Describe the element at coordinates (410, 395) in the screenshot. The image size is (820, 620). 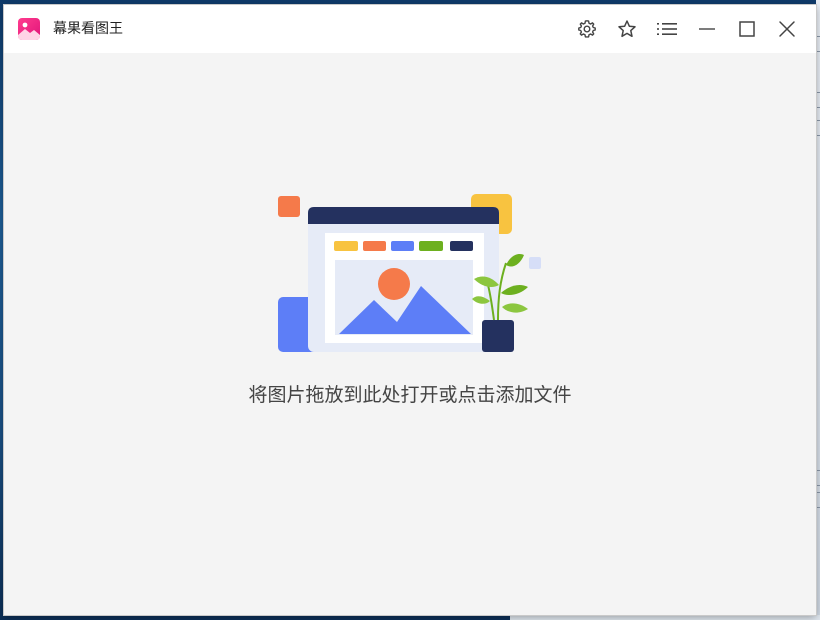
I see `drop-hint-text: 将图片拖放到此处打开或点击添加文件` at that location.